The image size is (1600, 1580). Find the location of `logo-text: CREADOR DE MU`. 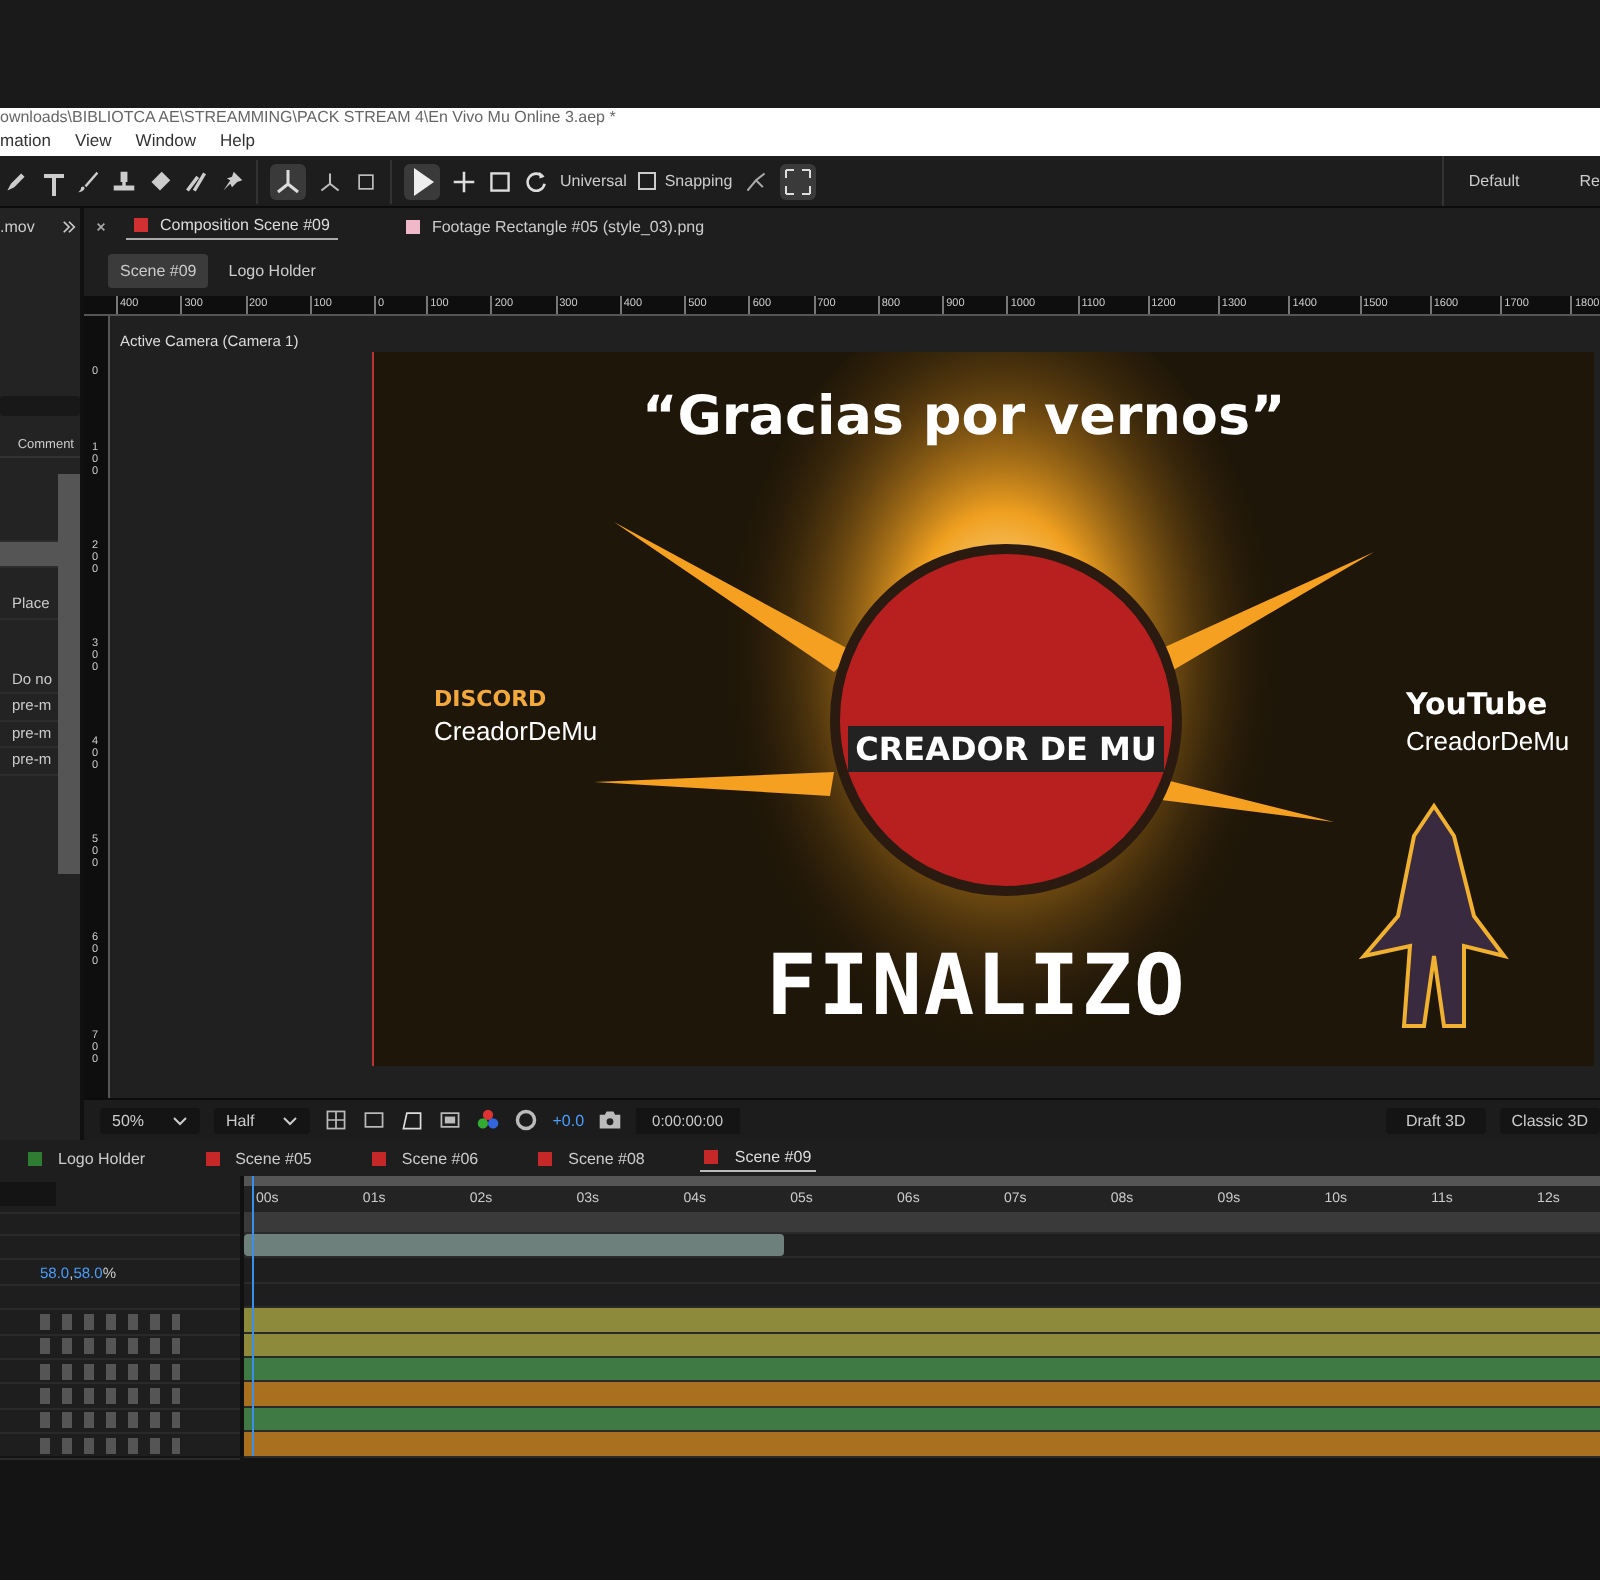

logo-text: CREADOR DE MU is located at coordinates (1006, 748).